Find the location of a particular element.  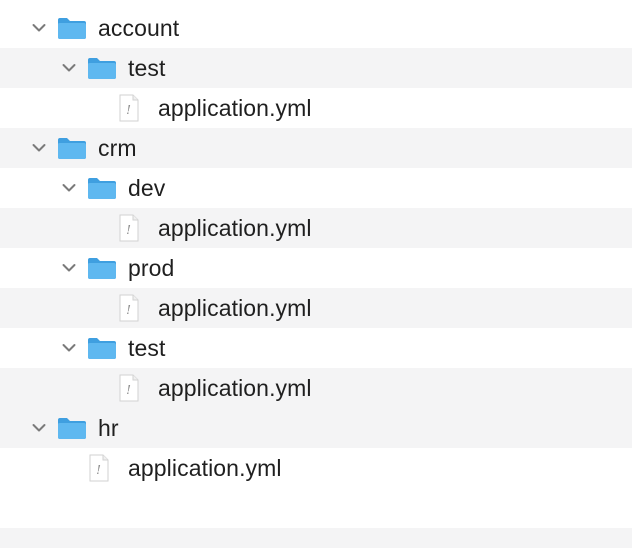

tree-row-account-test: test is located at coordinates (316, 68).